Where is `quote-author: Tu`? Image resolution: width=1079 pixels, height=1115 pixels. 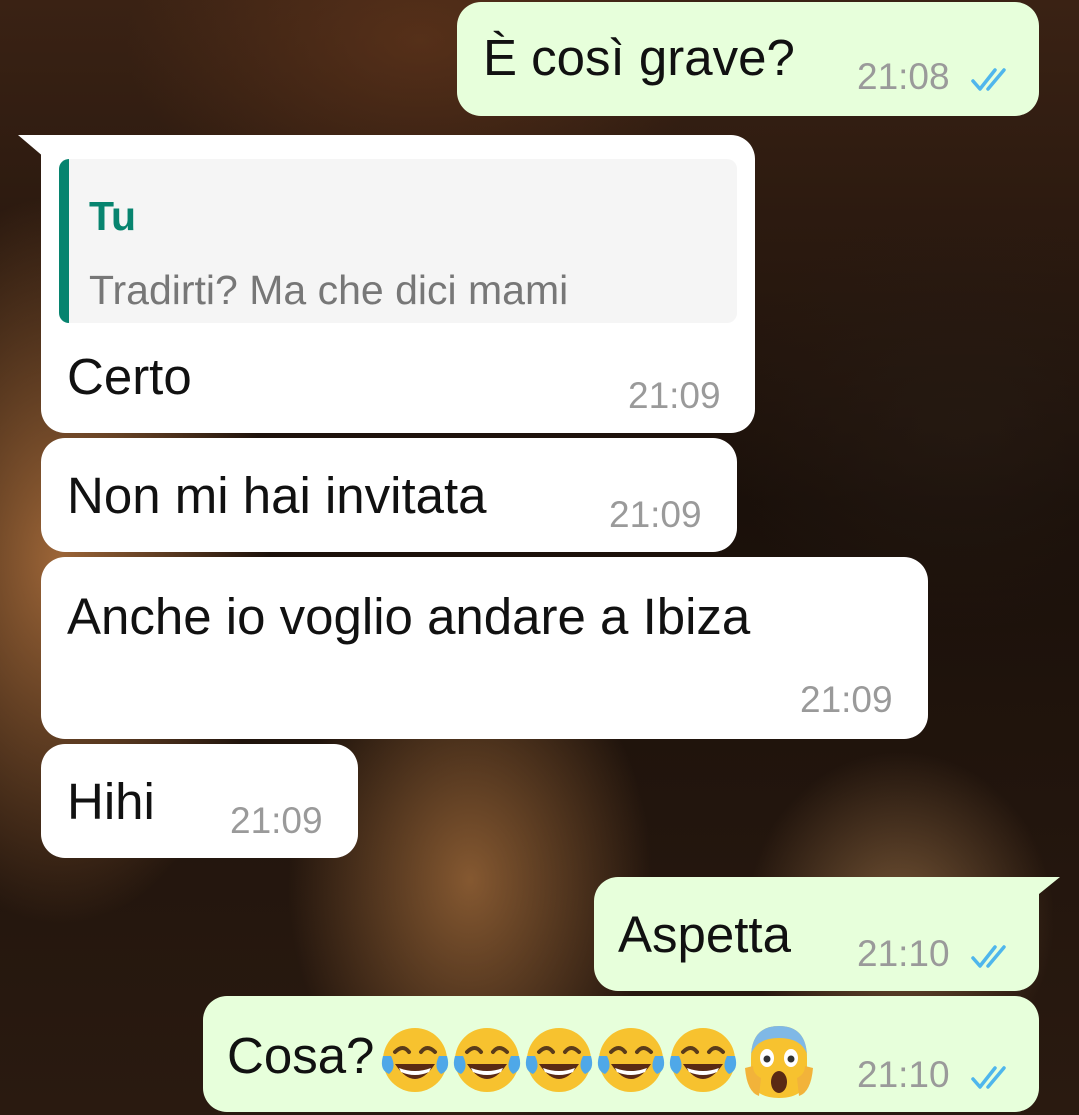
quote-author: Tu is located at coordinates (113, 216).